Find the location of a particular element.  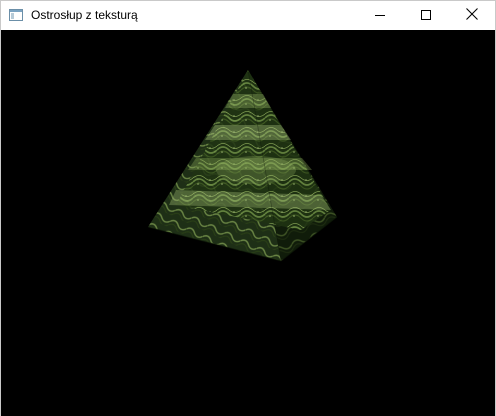

close-button is located at coordinates (472, 15).